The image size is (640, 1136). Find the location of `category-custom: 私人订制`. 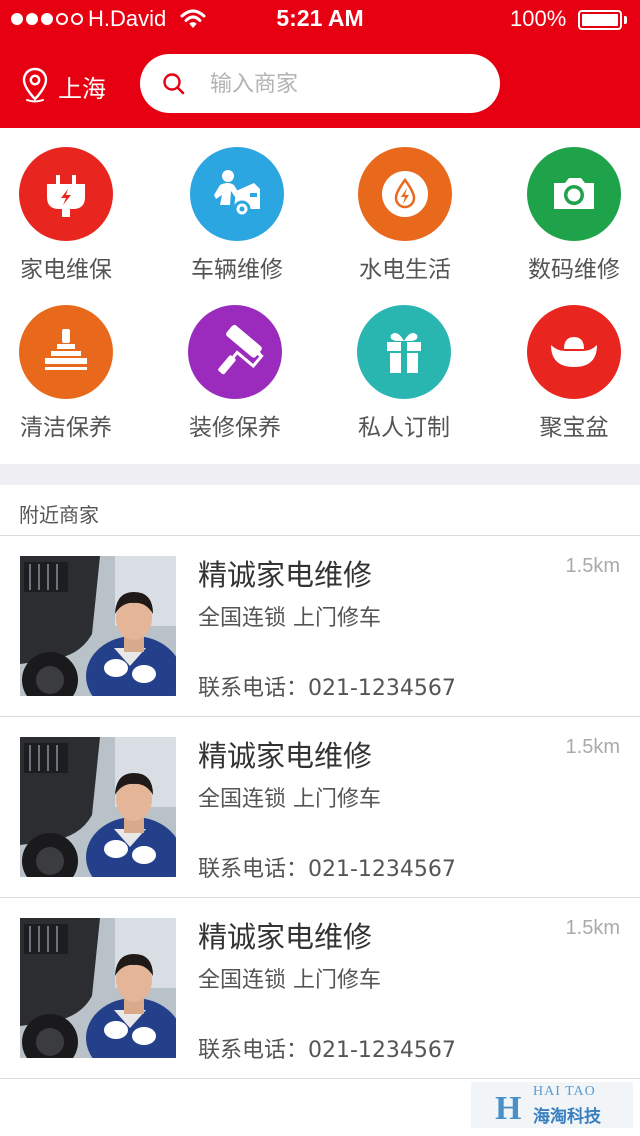

category-custom: 私人订制 is located at coordinates (404, 373).